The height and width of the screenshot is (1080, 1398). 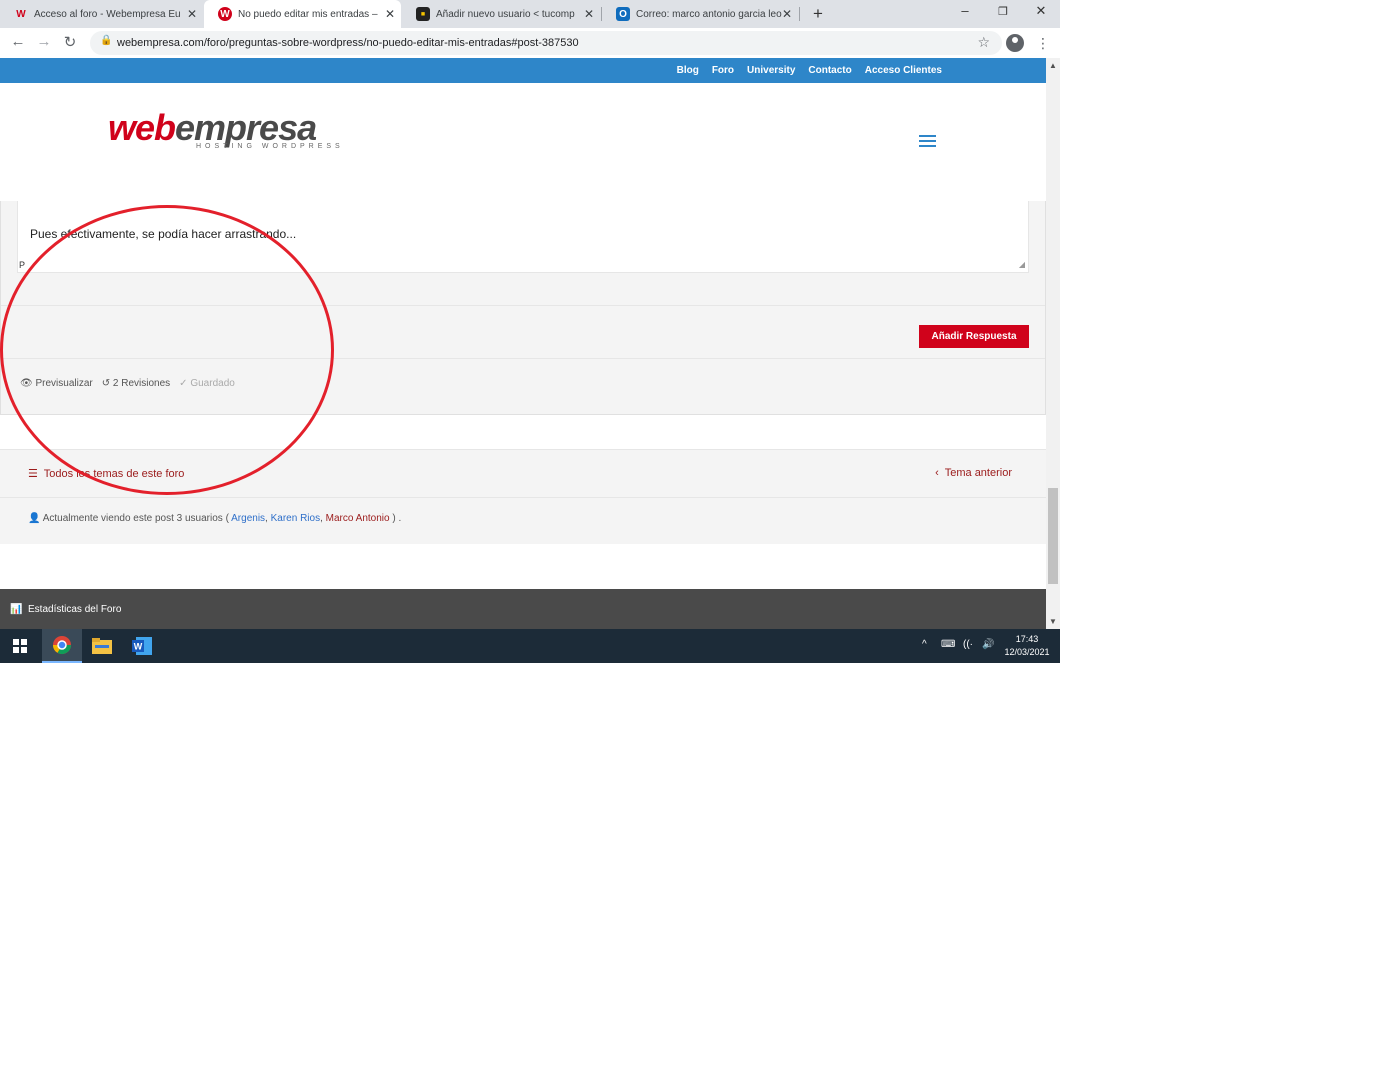 I want to click on saved-label: Guardado, so click(x=212, y=383).